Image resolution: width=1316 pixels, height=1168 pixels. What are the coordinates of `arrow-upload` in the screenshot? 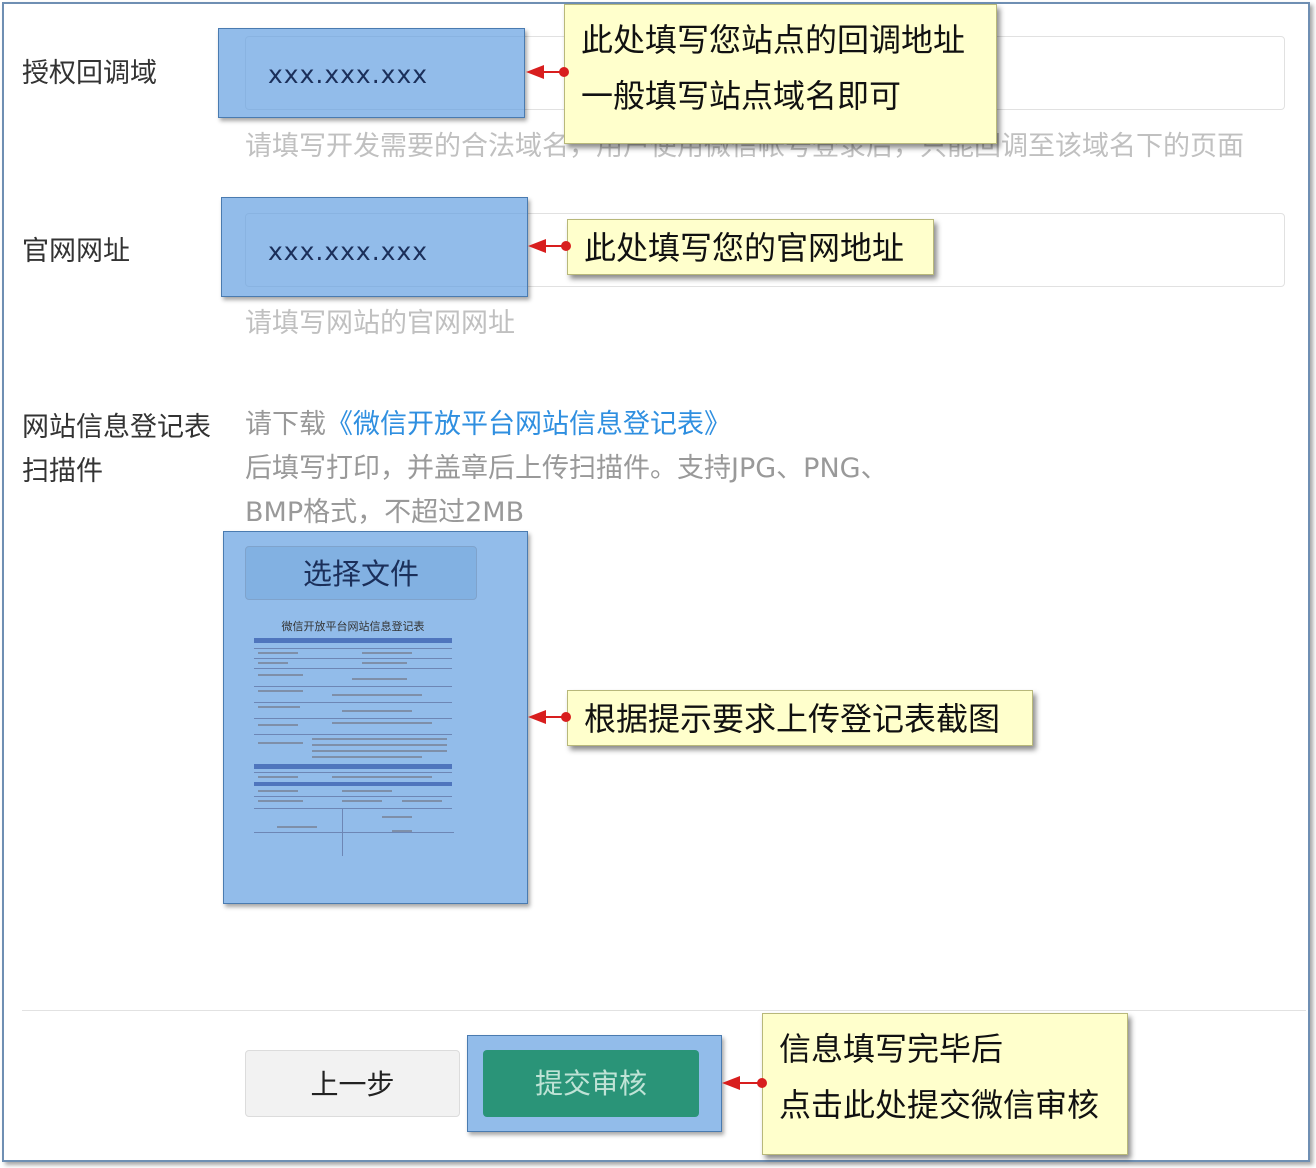 It's located at (550, 717).